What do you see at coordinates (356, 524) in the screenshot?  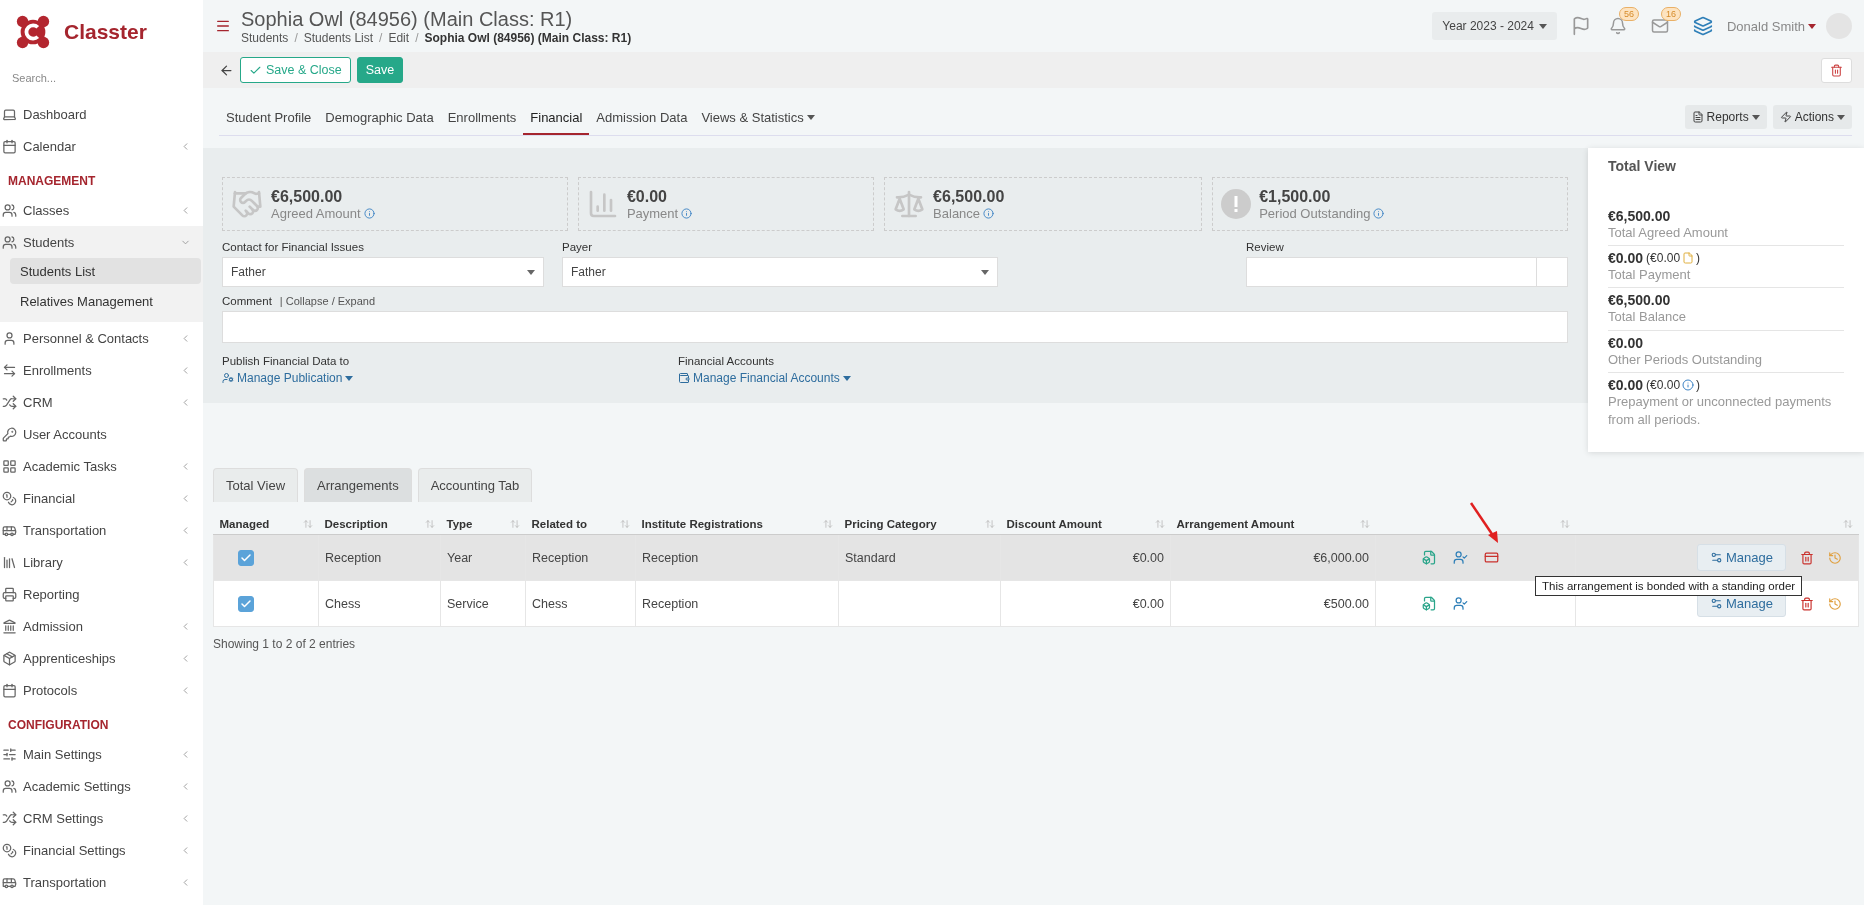 I see `column-header: Description` at bounding box center [356, 524].